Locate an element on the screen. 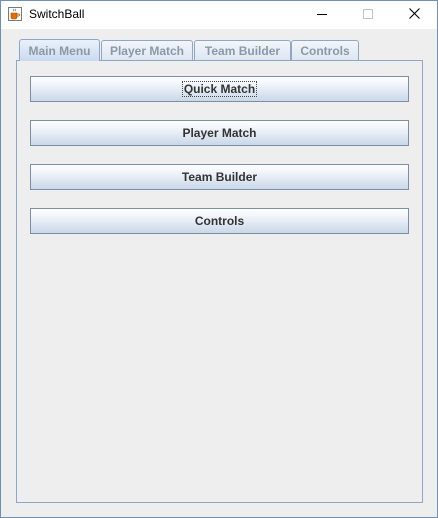  tab-team-builder: Team Builder is located at coordinates (242, 50).